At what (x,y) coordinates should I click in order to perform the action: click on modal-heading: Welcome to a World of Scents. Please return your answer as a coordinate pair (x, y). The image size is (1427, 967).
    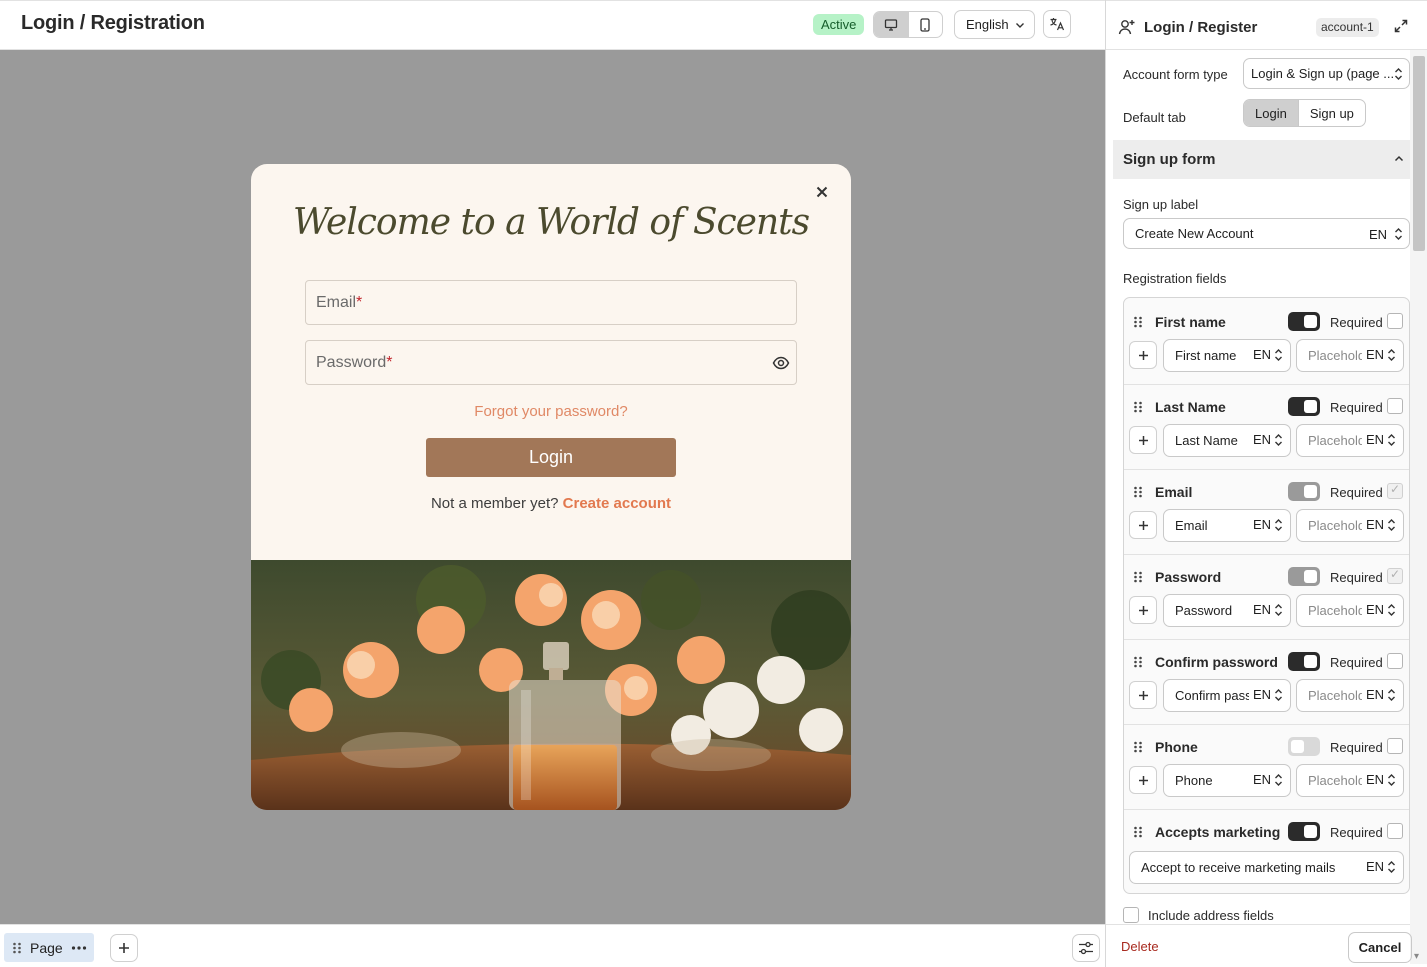
    Looking at the image, I should click on (551, 222).